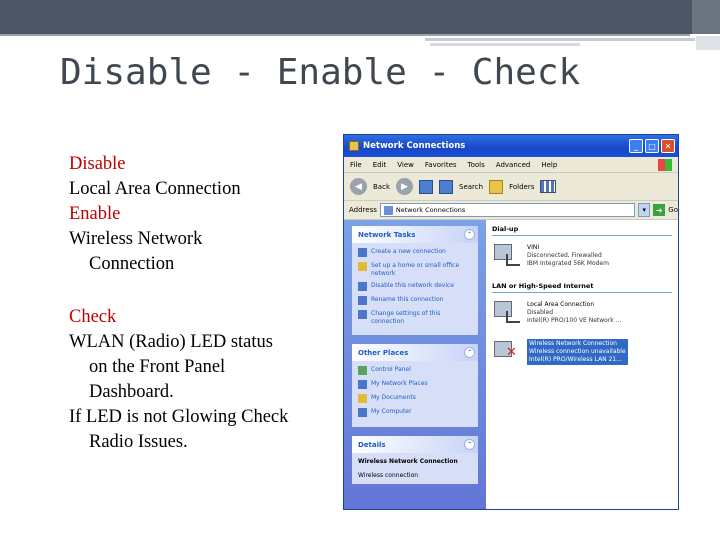 The height and width of the screenshot is (540, 720). Describe the element at coordinates (636, 146) in the screenshot. I see `minimize-button: _` at that location.